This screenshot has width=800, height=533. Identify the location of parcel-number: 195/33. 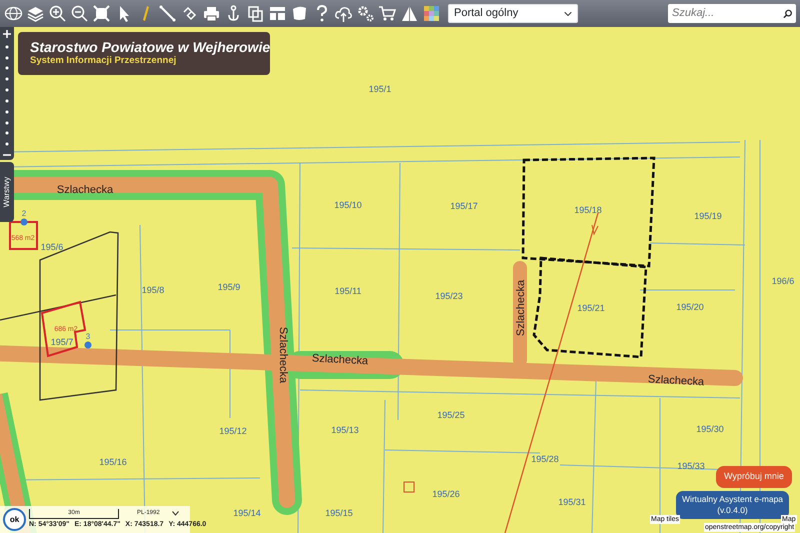
(691, 466).